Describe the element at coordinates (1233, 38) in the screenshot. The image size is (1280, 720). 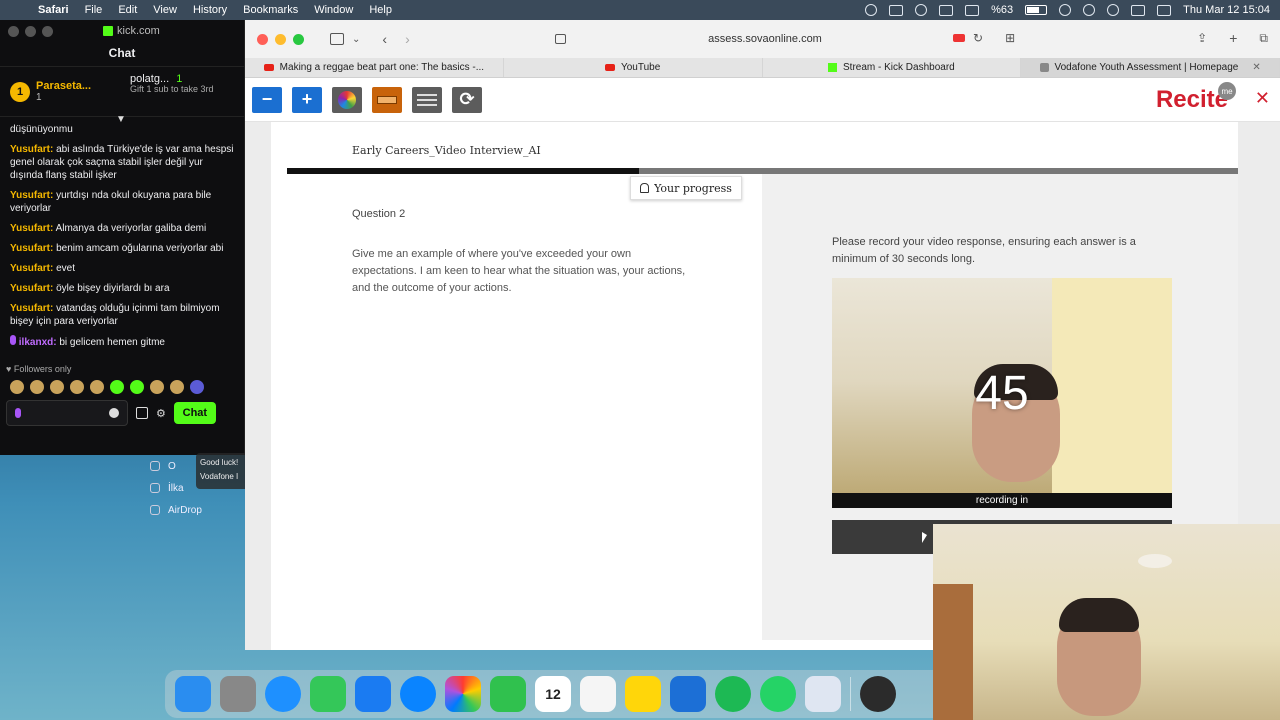
I see `new-tab-icon: +` at that location.